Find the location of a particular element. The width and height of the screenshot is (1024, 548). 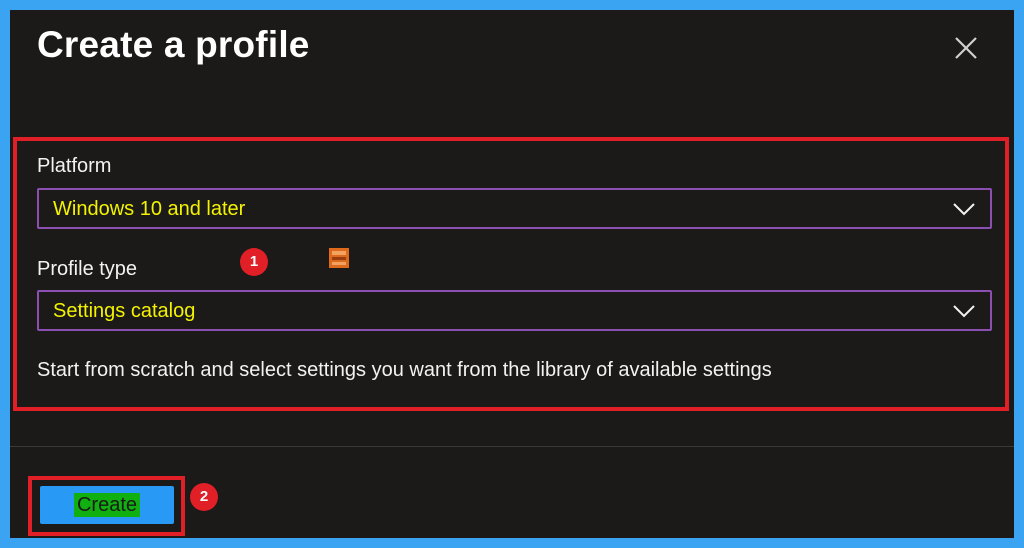

profile-type-dropdown: Settings catalog is located at coordinates (514, 310).